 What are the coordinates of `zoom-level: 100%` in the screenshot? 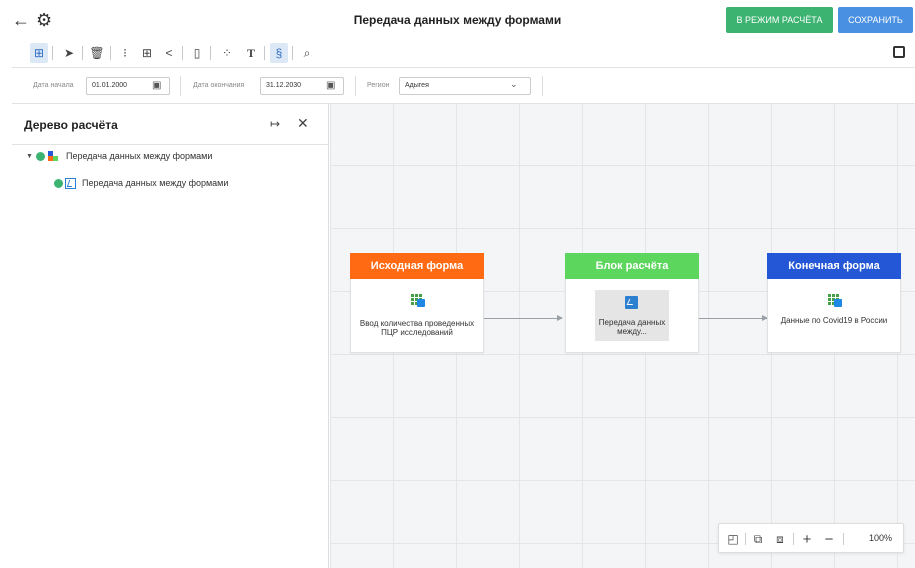 It's located at (881, 538).